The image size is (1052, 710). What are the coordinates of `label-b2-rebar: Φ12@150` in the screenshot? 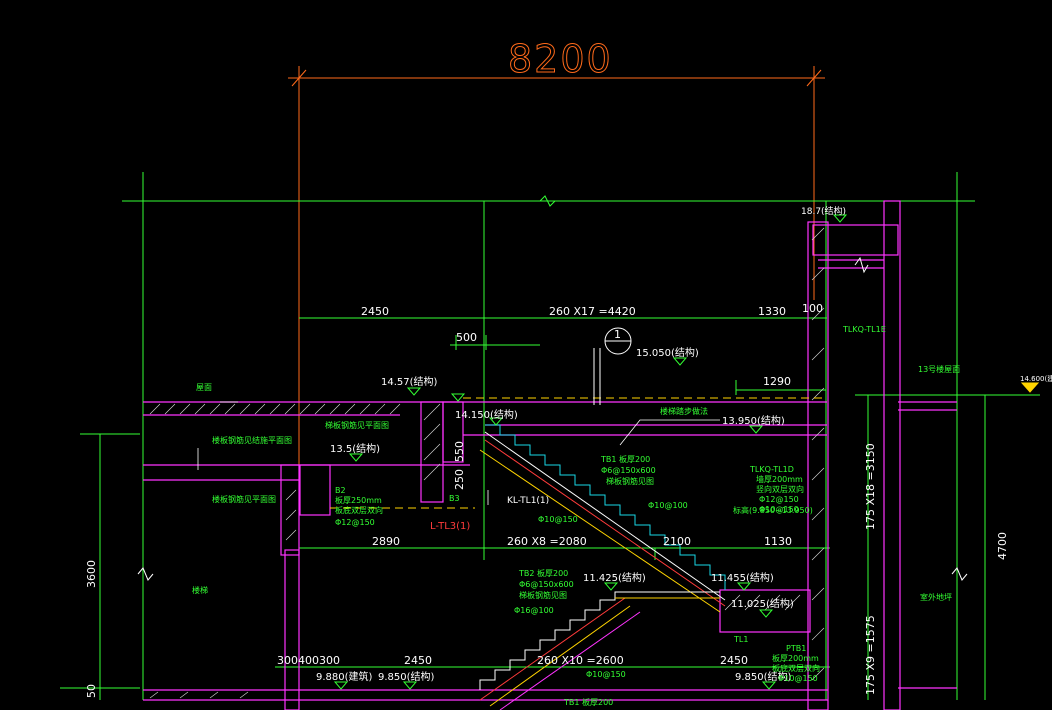 It's located at (355, 522).